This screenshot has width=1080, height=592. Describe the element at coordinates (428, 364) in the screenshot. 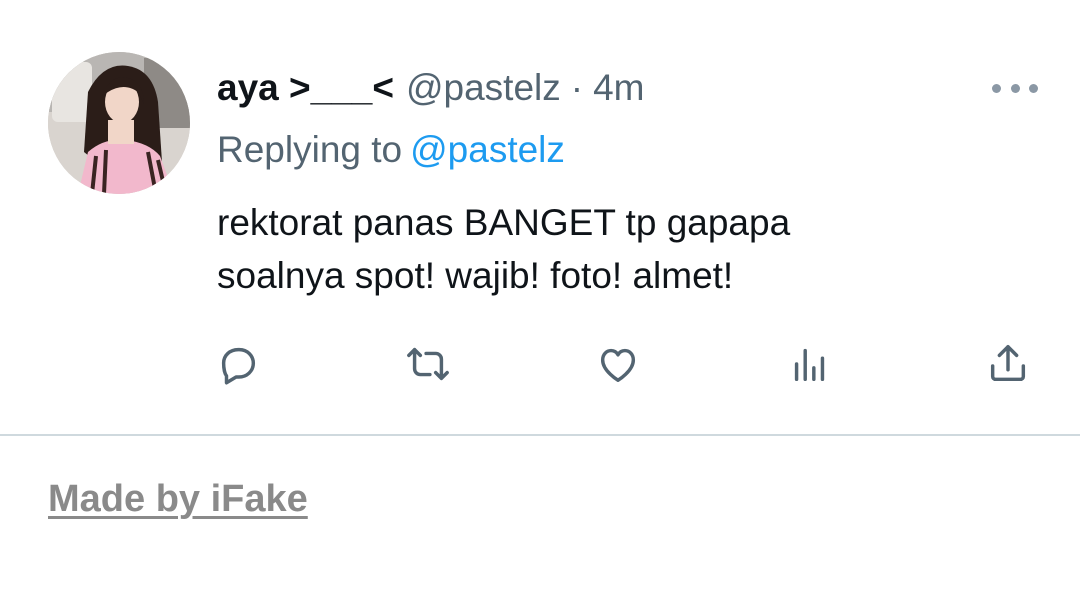

I see `retweet-icon` at that location.